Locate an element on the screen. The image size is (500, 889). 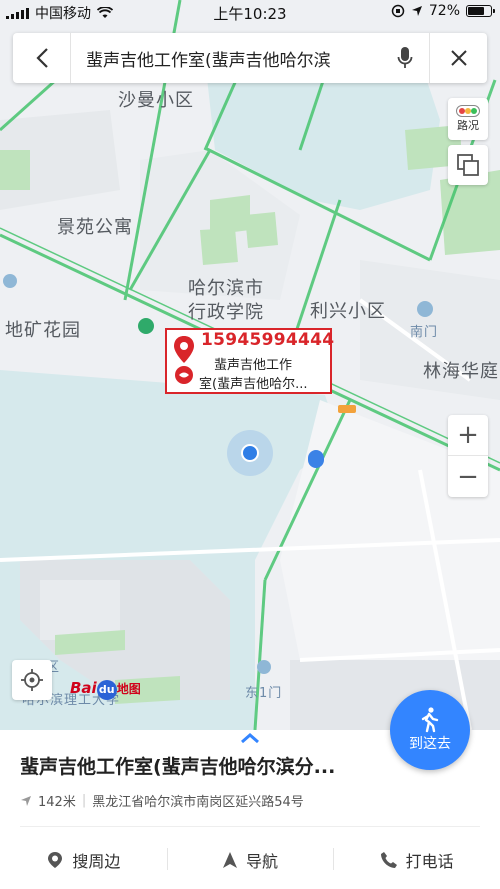
crosshair-icon is located at coordinates (32, 680).